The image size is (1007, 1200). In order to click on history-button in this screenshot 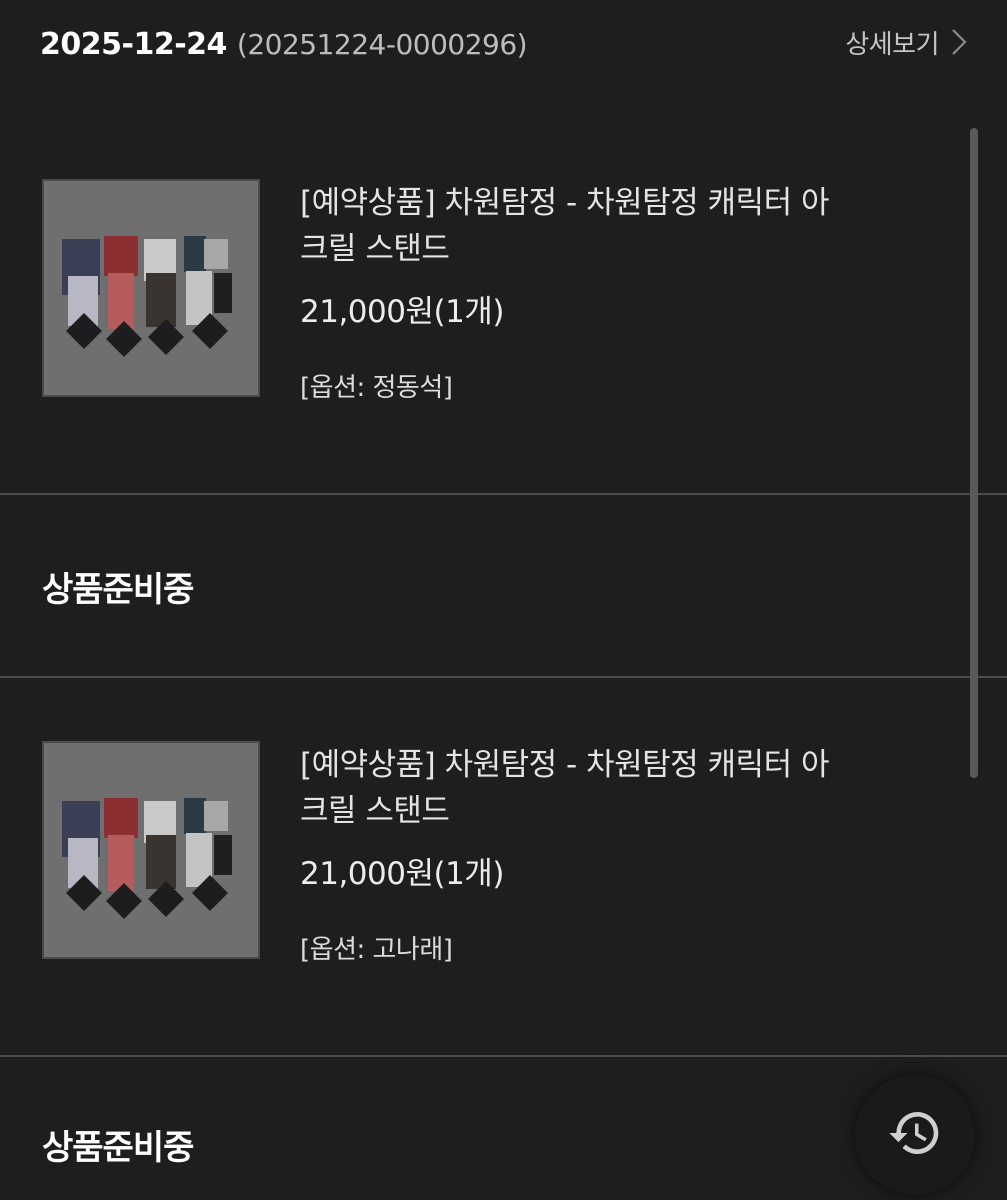, I will do `click(915, 1135)`.